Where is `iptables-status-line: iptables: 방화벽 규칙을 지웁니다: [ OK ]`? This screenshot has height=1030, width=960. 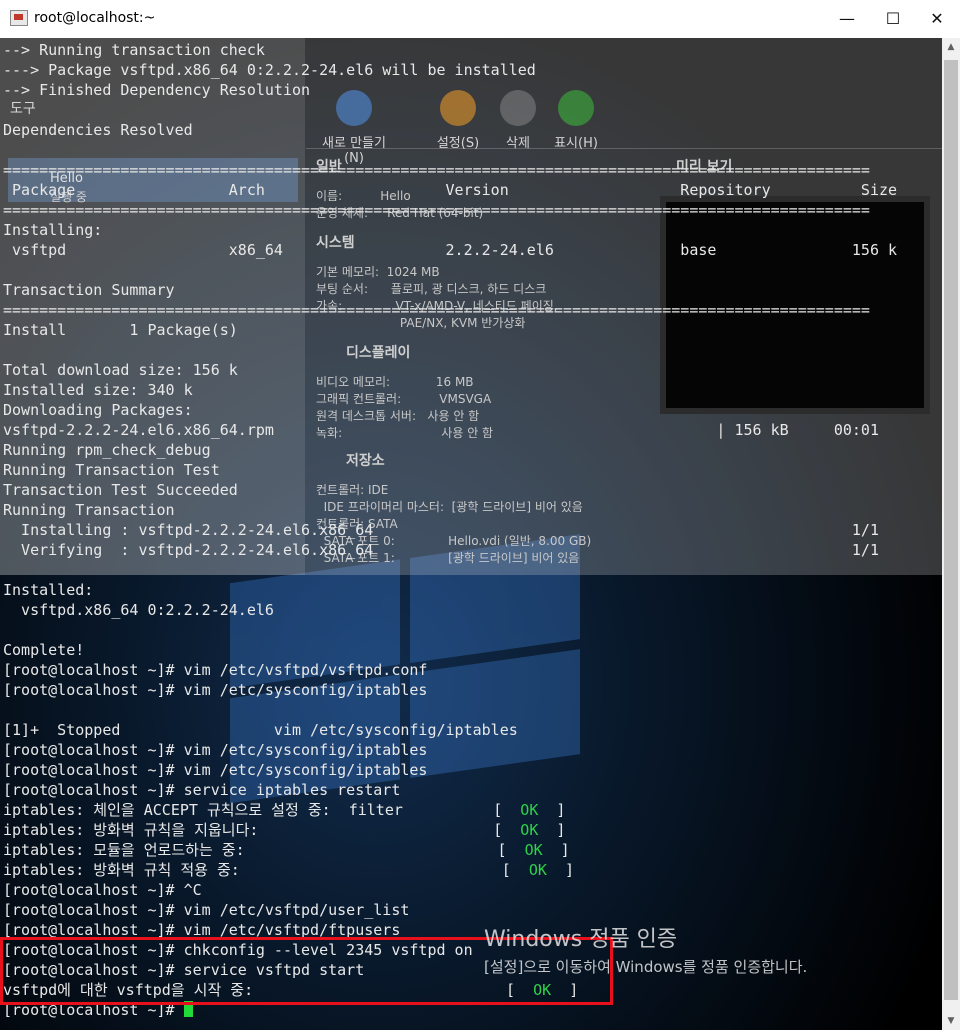
iptables-status-line: iptables: 방화벽 규칙을 지웁니다: [ OK ] is located at coordinates (450, 830).